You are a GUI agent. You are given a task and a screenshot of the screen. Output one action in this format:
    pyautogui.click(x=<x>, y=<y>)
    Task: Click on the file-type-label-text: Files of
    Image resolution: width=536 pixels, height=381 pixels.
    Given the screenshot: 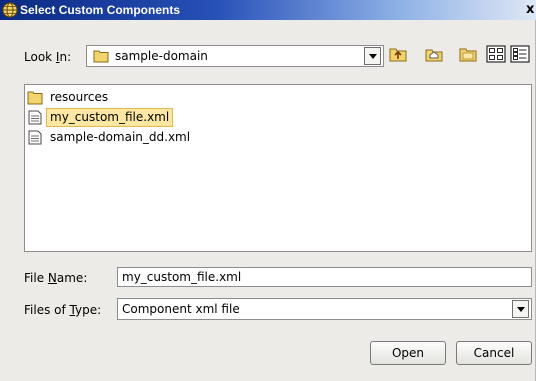 What is the action you would take?
    pyautogui.click(x=47, y=310)
    